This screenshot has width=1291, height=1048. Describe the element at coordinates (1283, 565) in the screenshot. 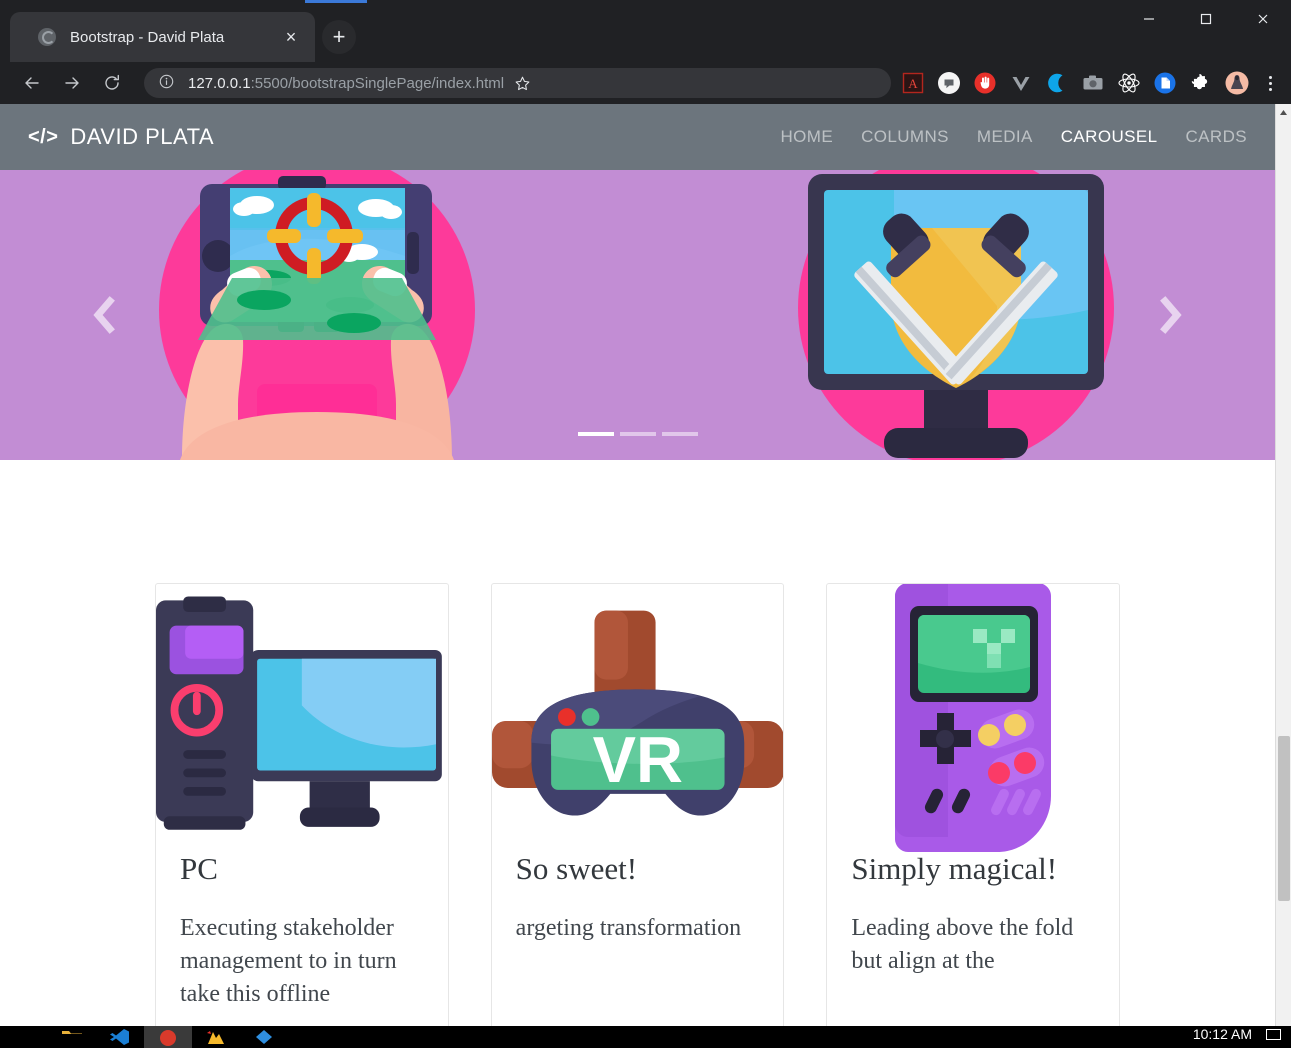

I see `page-scrollbar` at that location.